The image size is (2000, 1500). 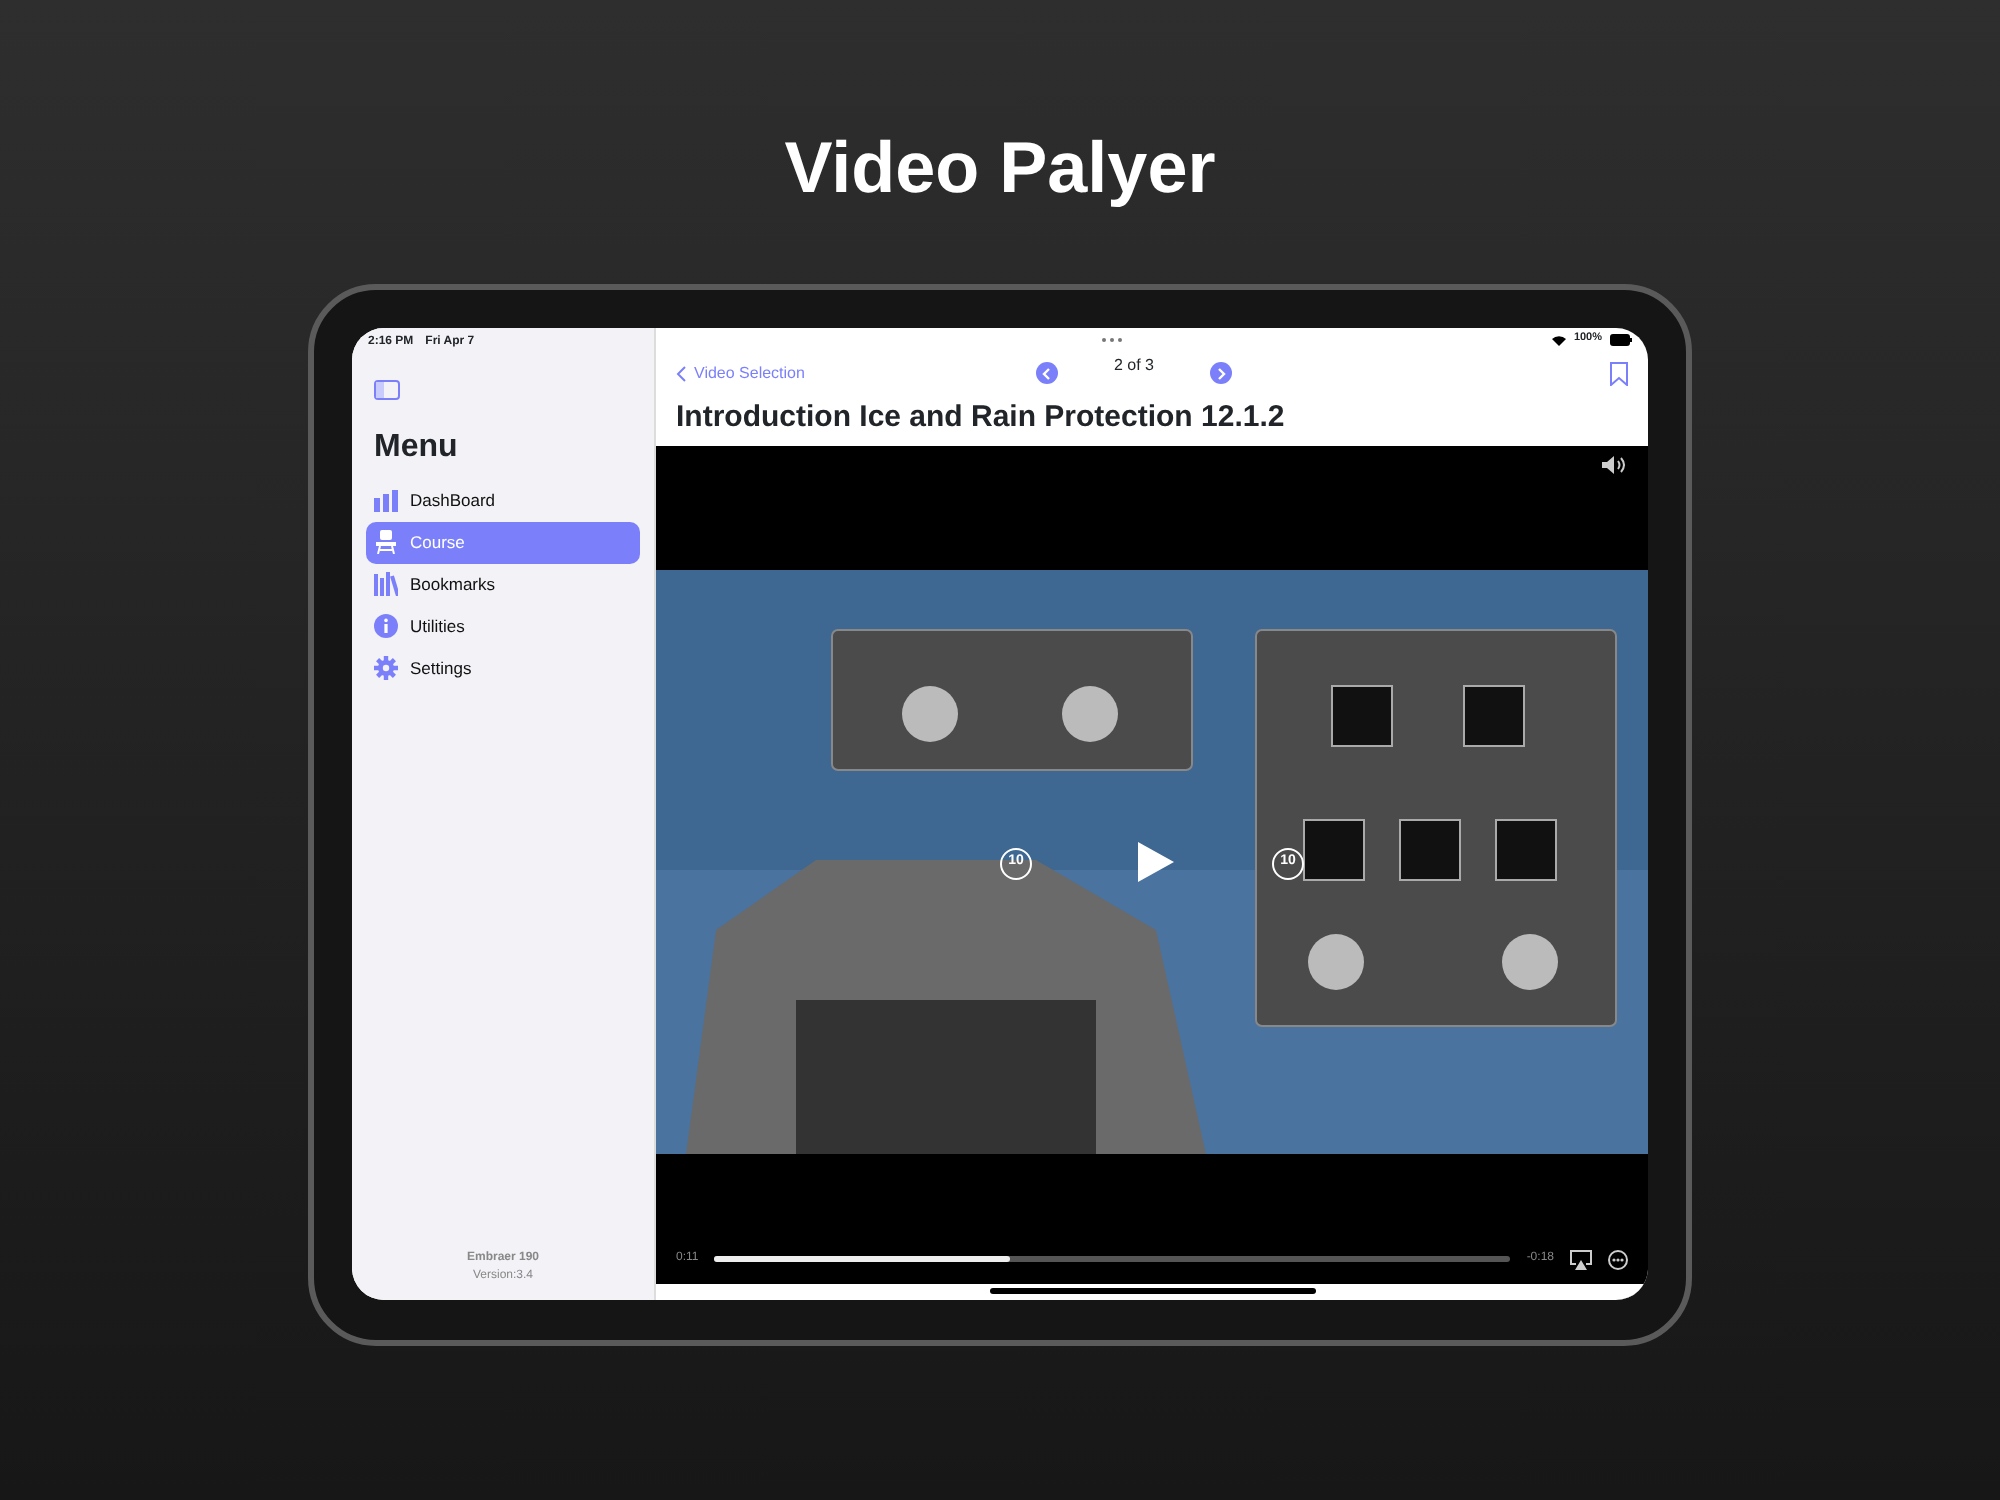 I want to click on next-button, so click(x=1221, y=373).